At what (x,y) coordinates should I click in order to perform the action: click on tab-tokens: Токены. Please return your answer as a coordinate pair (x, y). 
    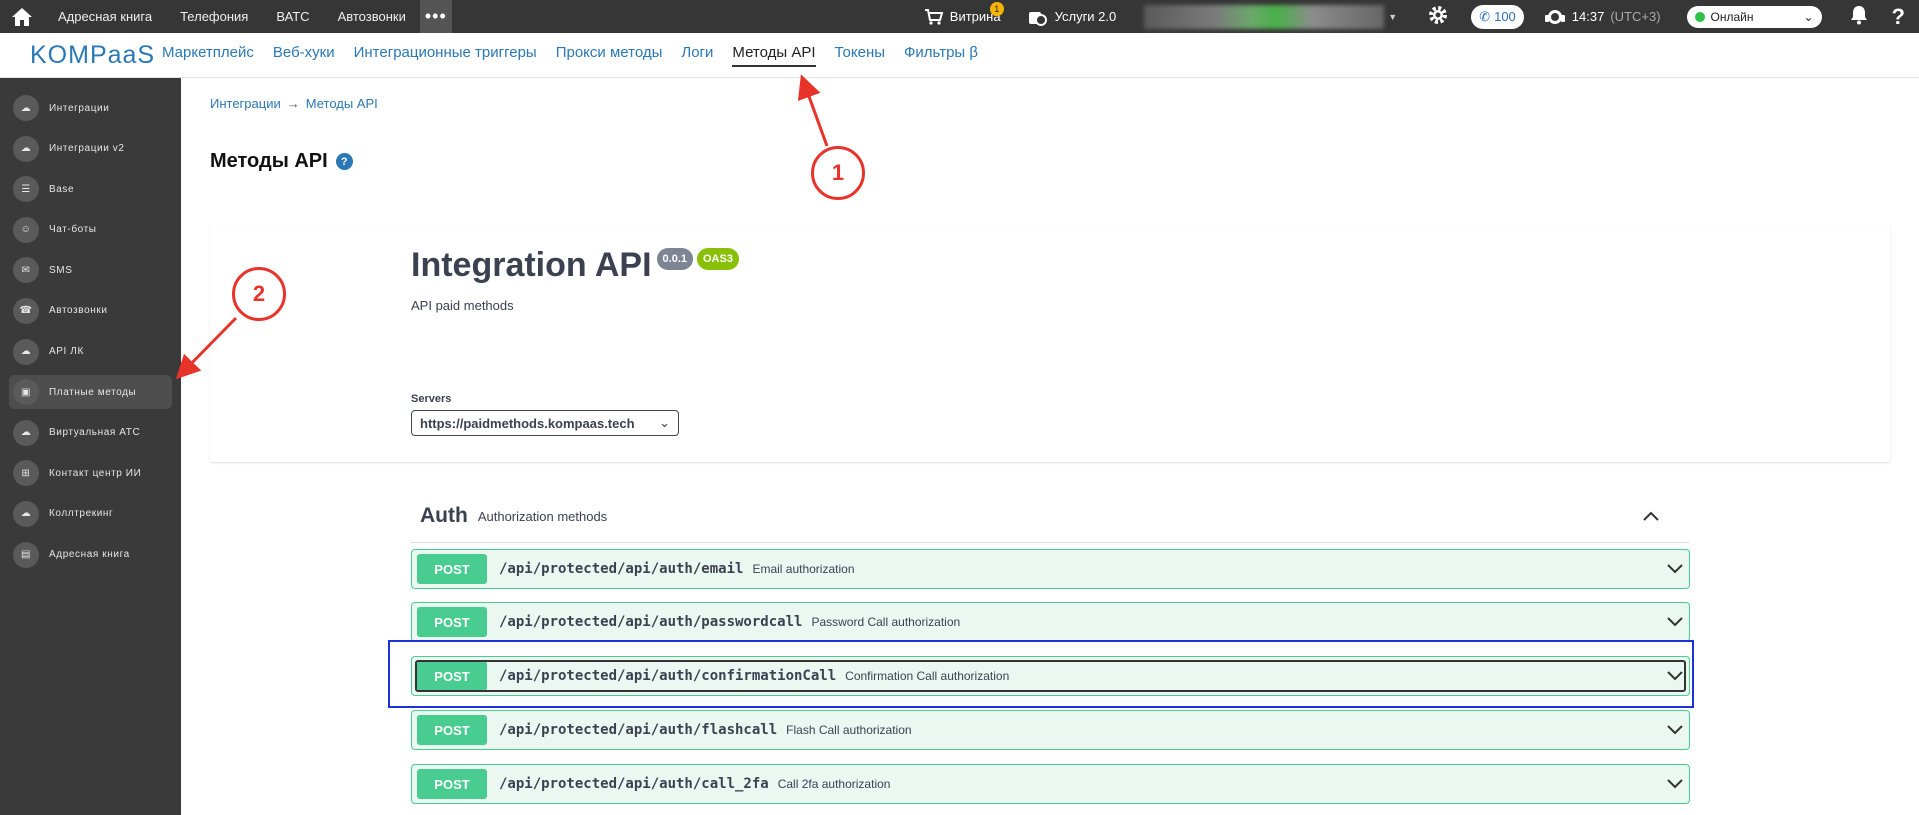
    Looking at the image, I should click on (860, 55).